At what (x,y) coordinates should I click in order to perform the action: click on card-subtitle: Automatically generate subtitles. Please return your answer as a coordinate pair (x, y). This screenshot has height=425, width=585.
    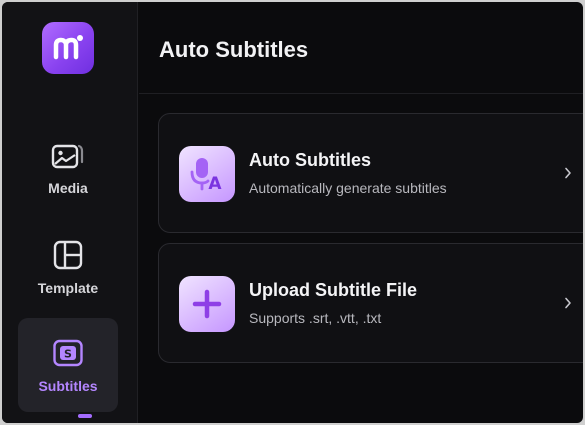
    Looking at the image, I should click on (348, 188).